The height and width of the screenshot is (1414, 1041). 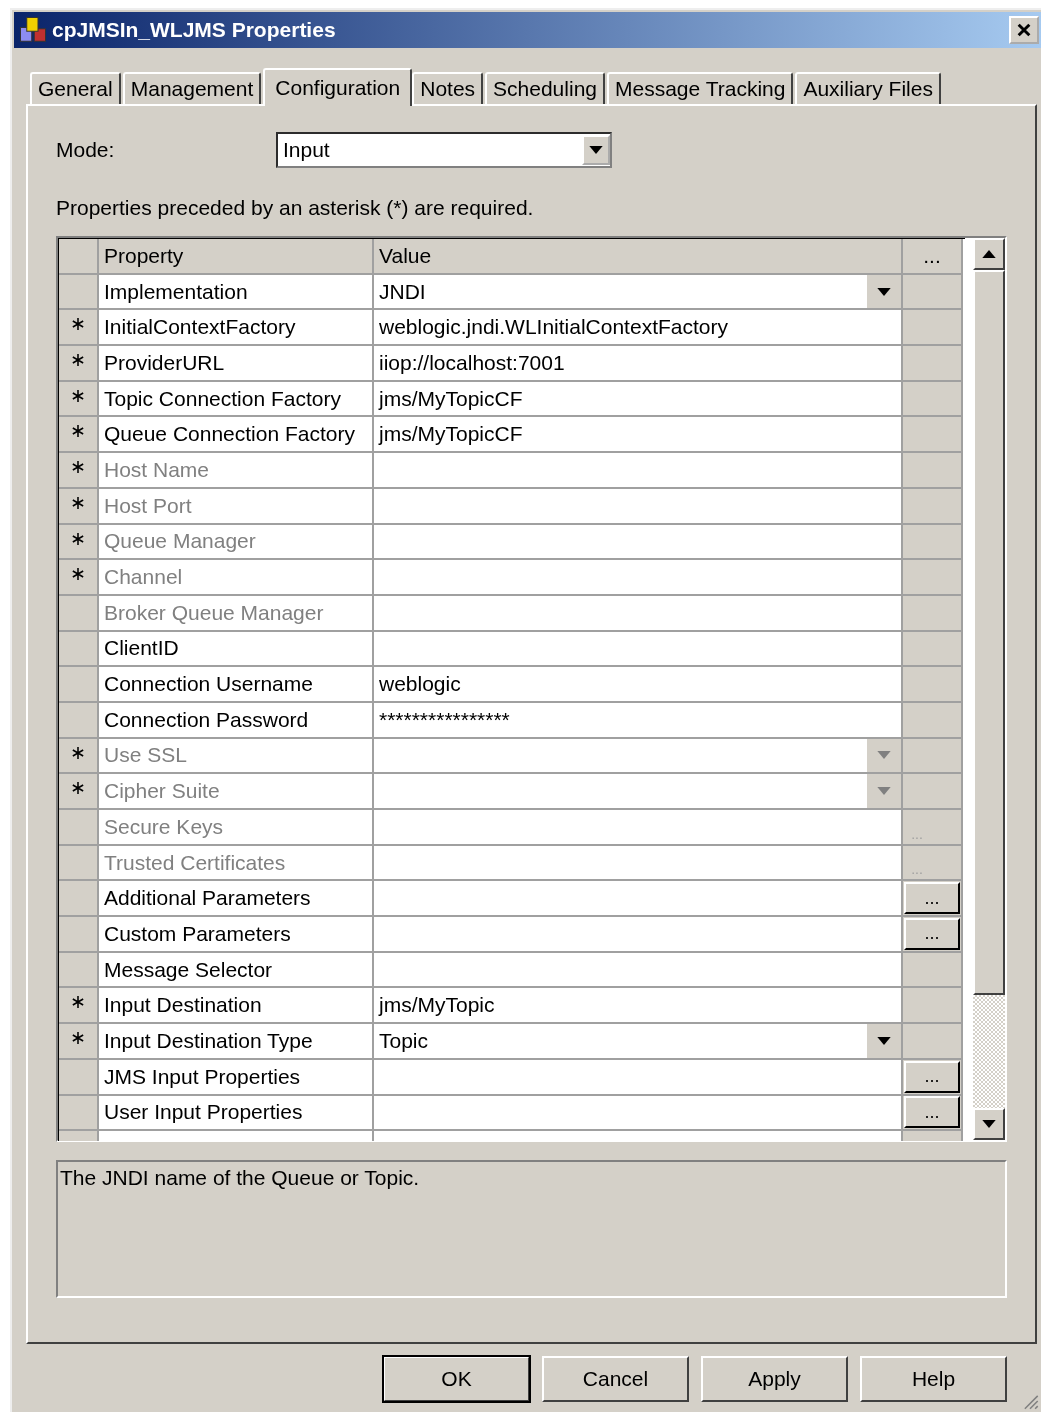 What do you see at coordinates (700, 88) in the screenshot?
I see `tab: Message Tracking` at bounding box center [700, 88].